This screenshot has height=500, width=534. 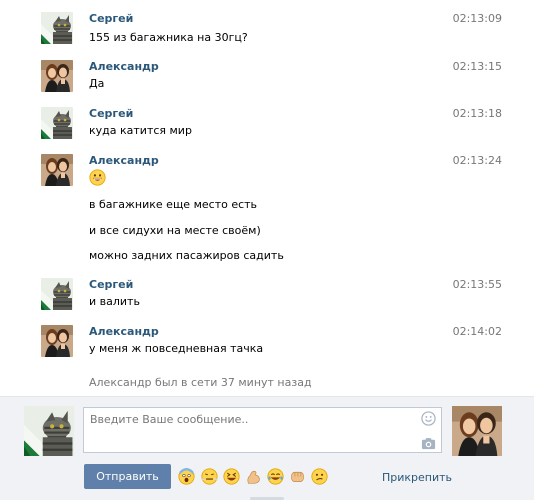 What do you see at coordinates (140, 130) in the screenshot?
I see `message-text: куда катится мир` at bounding box center [140, 130].